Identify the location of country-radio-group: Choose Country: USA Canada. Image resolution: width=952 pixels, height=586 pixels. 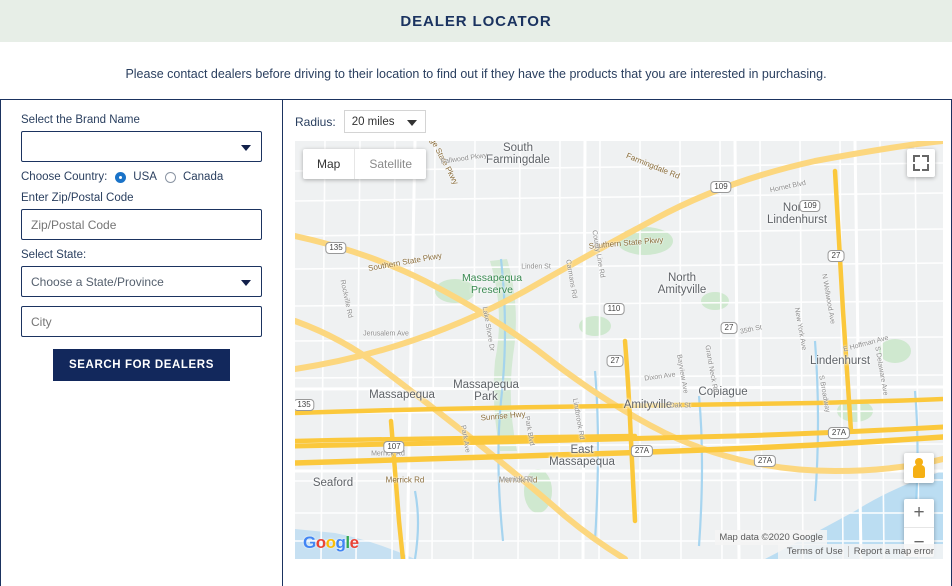
(141, 177).